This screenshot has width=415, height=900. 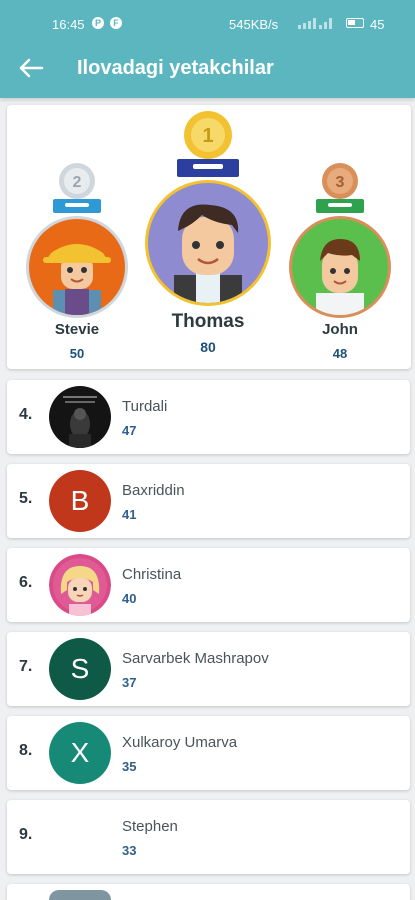 I want to click on user-name: Christina, so click(x=152, y=574).